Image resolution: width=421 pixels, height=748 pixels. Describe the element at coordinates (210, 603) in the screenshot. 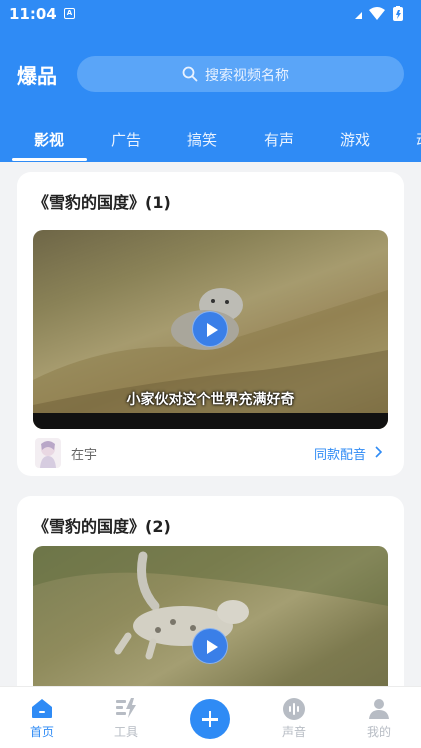

I see `snow-leopard-image` at that location.